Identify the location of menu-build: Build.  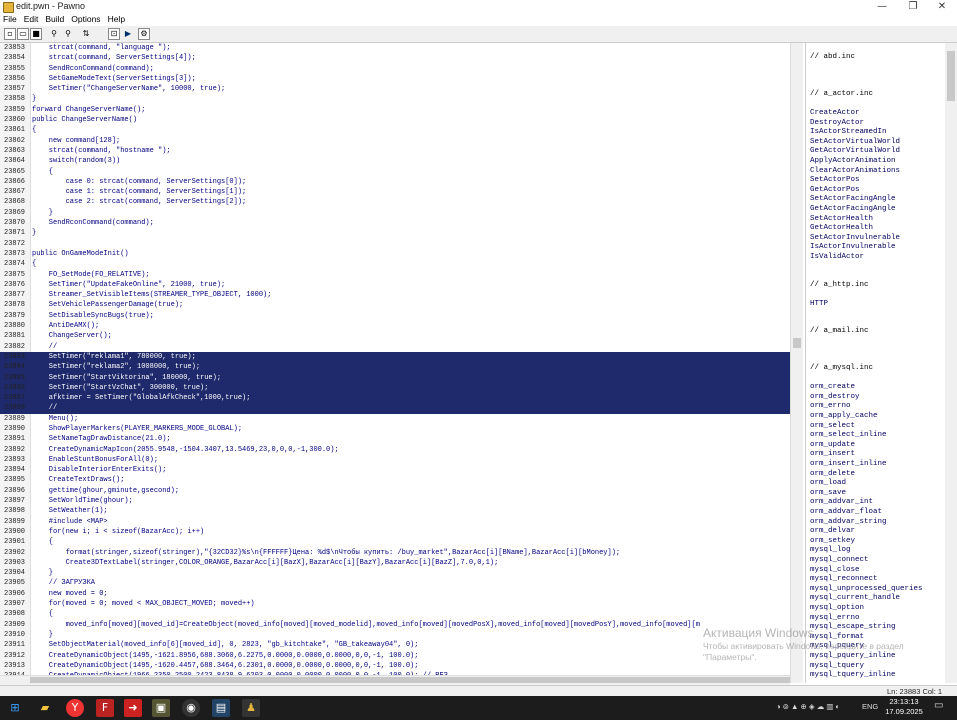
(55, 19).